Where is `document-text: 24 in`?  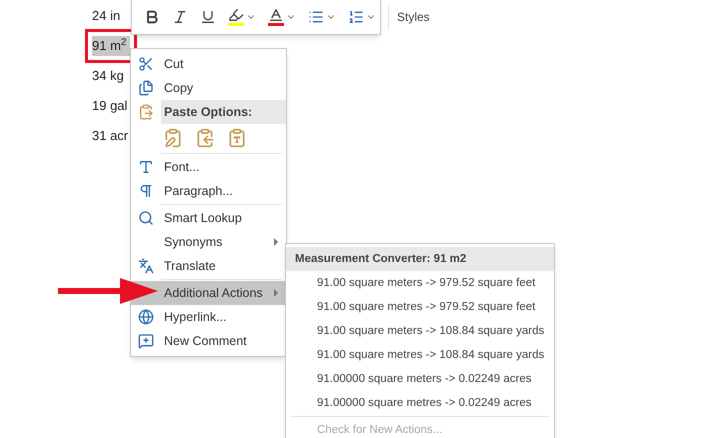 document-text: 24 in is located at coordinates (107, 16).